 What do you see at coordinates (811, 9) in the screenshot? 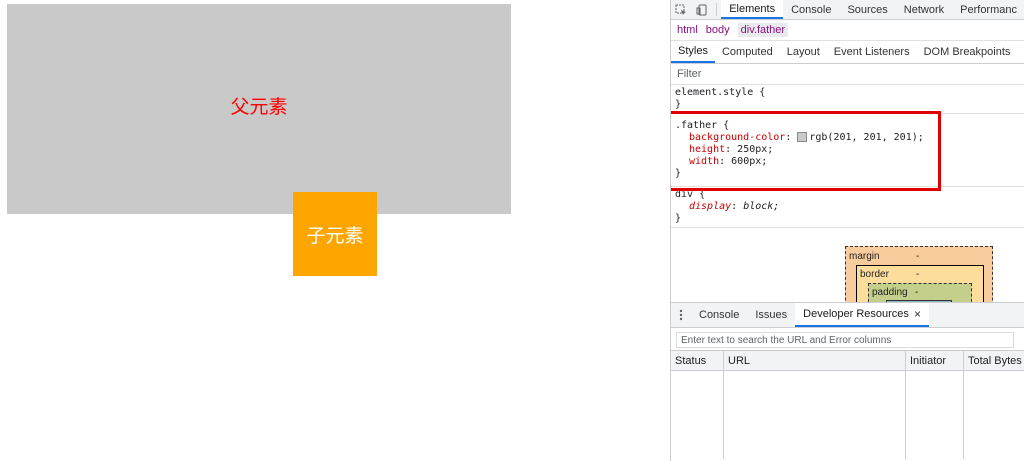
I see `tab-console: Console` at bounding box center [811, 9].